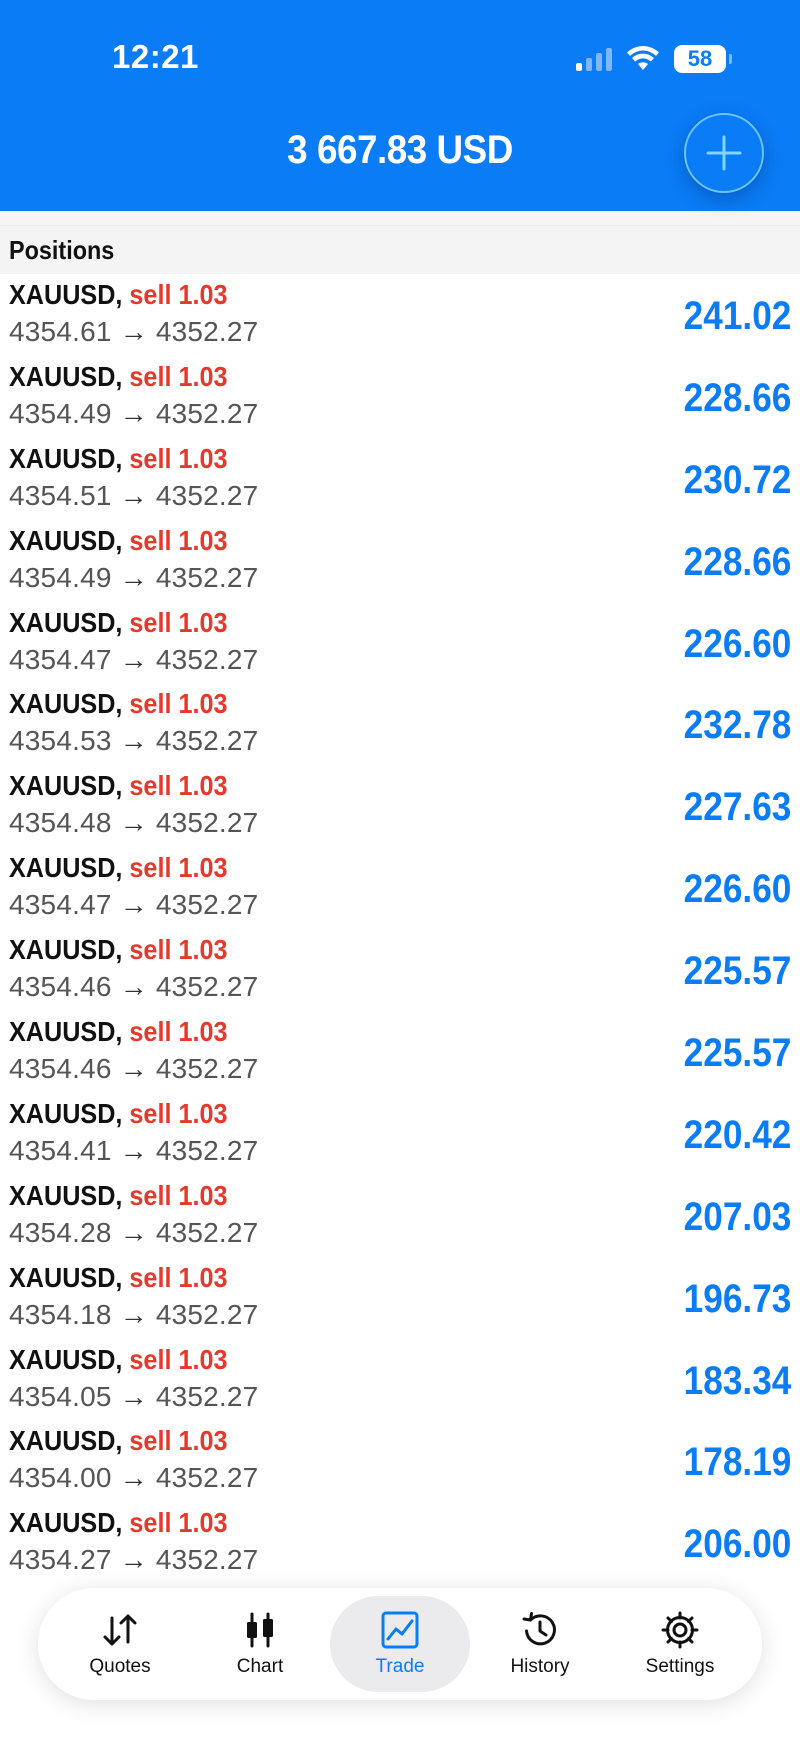 This screenshot has height=1739, width=800. I want to click on position-row: XAUUSD, sell 1.03 4354.41 → 4352.27 220.42, so click(400, 1133).